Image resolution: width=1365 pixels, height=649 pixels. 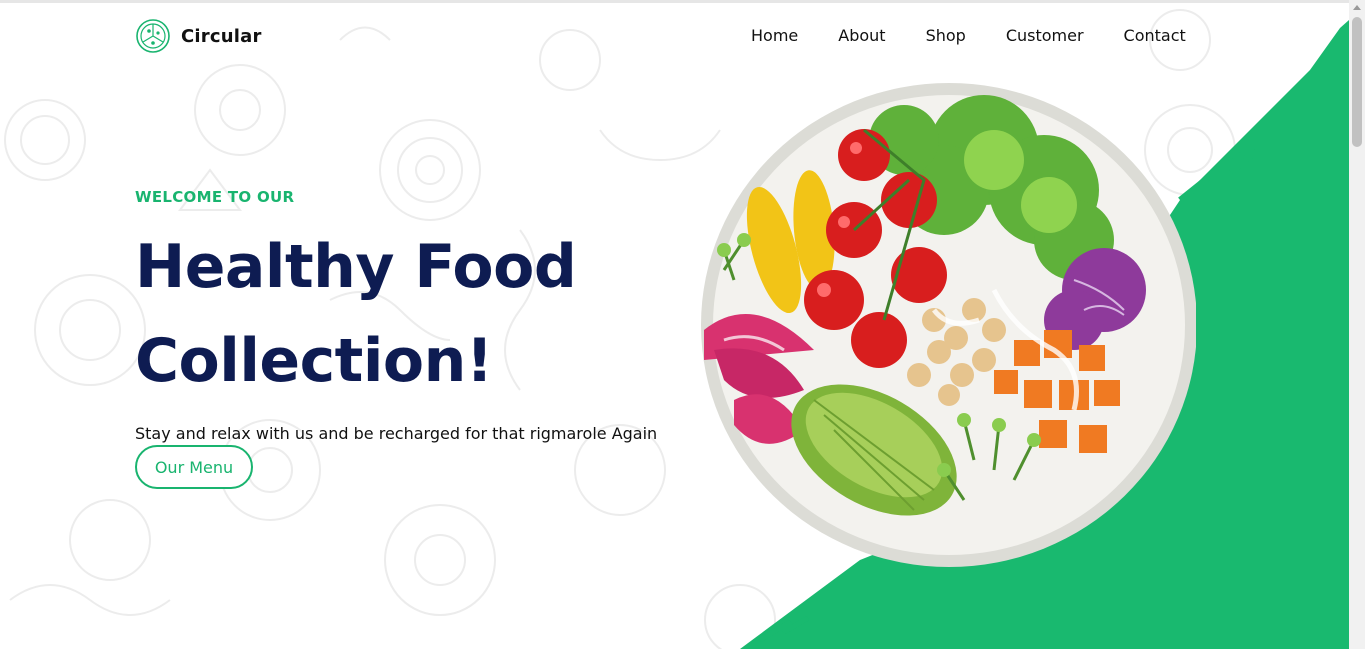 I want to click on brand-logo: Circular, so click(x=198, y=36).